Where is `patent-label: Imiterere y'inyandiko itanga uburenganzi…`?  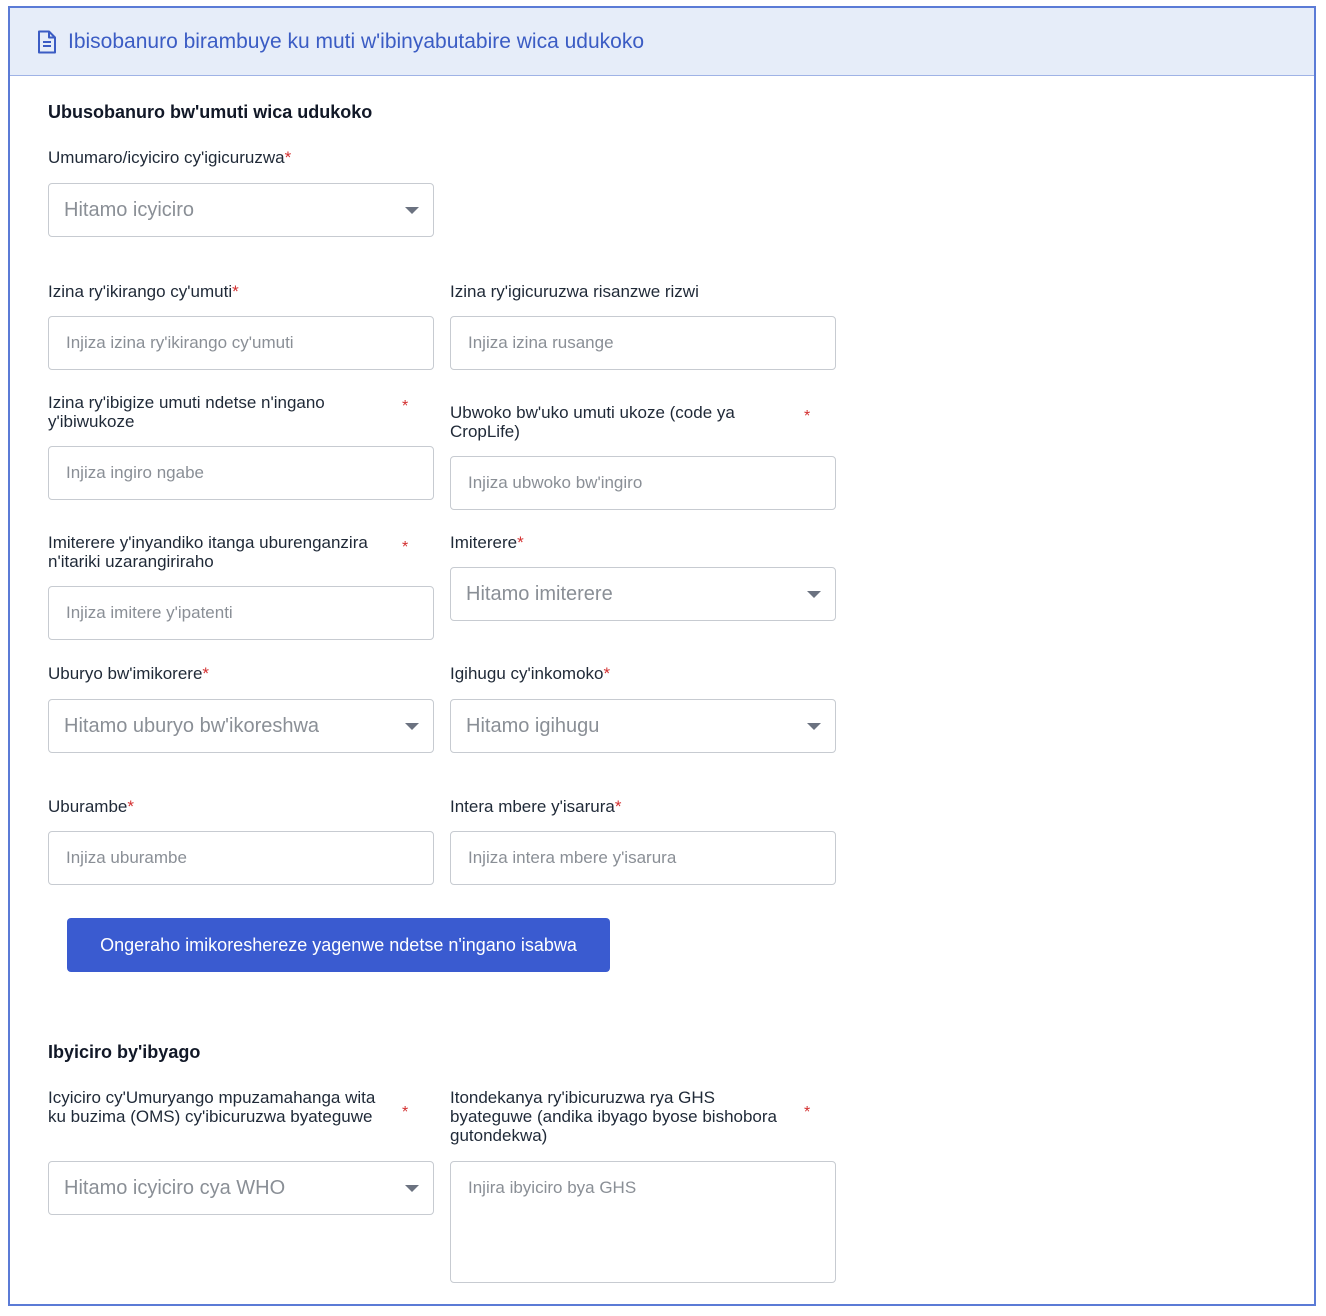
patent-label: Imiterere y'inyandiko itanga uburenganzi… is located at coordinates (208, 552).